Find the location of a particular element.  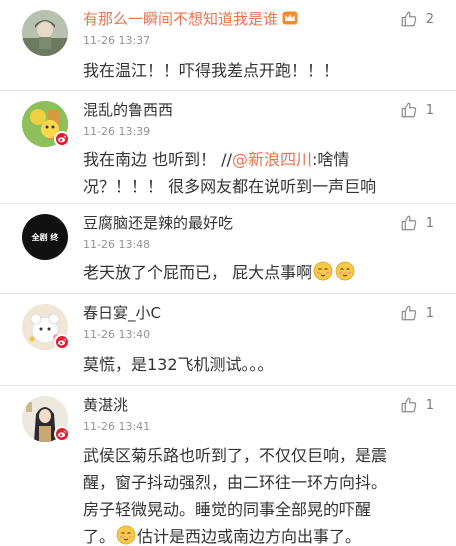

username: 豆腐脑还是辣的最好吃 is located at coordinates (158, 223).